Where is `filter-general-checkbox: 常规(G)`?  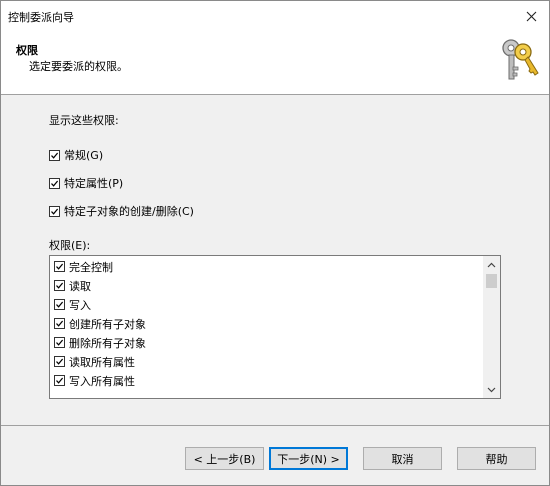 filter-general-checkbox: 常规(G) is located at coordinates (76, 155).